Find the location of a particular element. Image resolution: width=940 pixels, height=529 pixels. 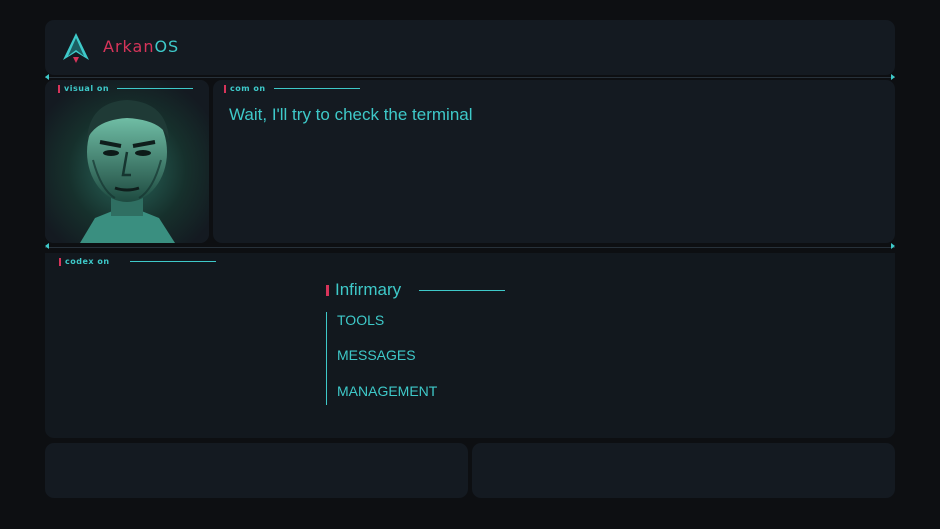

app-title-os: OS is located at coordinates (167, 46).